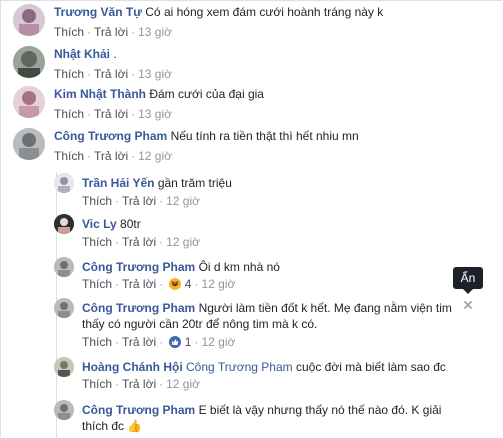 The width and height of the screenshot is (503, 438). What do you see at coordinates (239, 267) in the screenshot?
I see `comment-text: Ôi d km nhà nó` at bounding box center [239, 267].